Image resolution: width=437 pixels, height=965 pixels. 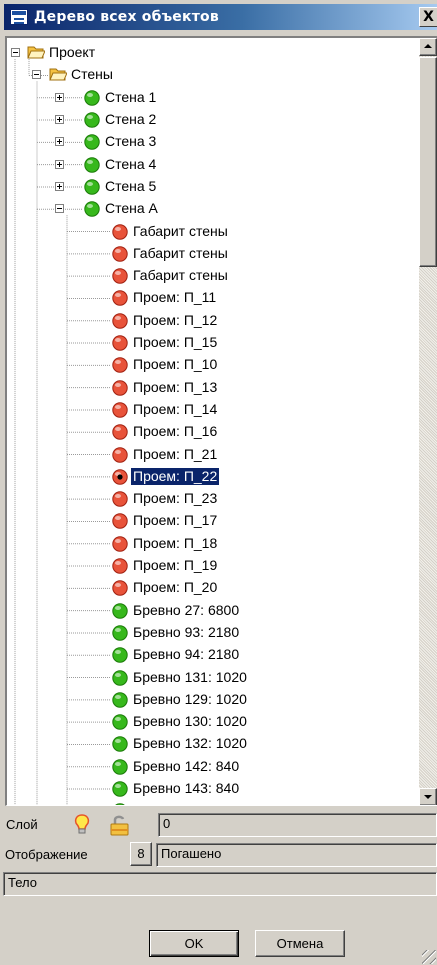 What do you see at coordinates (175, 386) in the screenshot?
I see `tree-node-label: Проем: П_13` at bounding box center [175, 386].